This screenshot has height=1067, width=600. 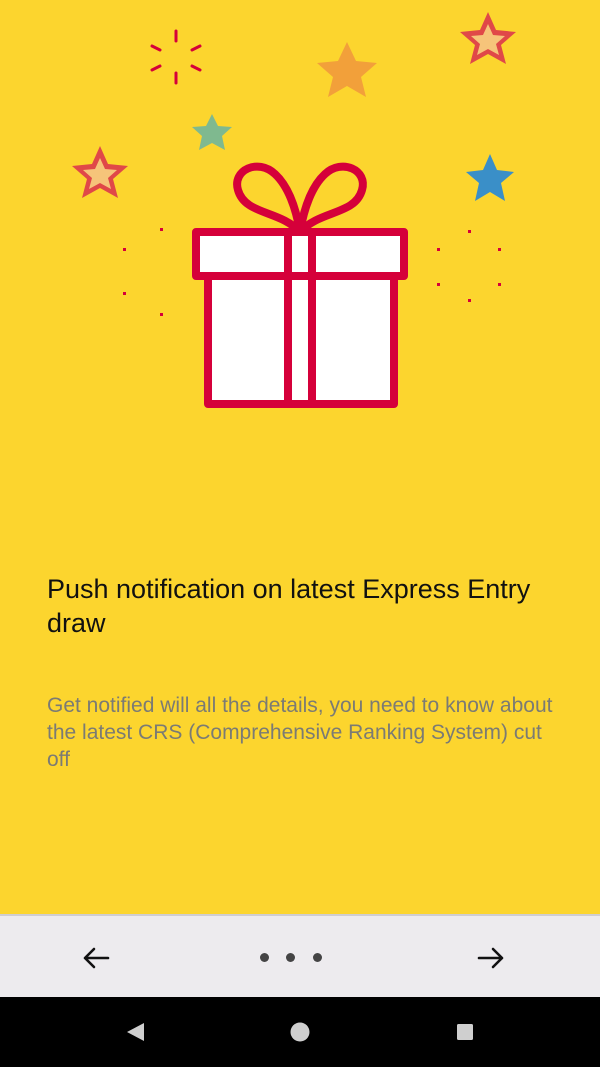 I want to click on system-home-button, so click(x=300, y=1032).